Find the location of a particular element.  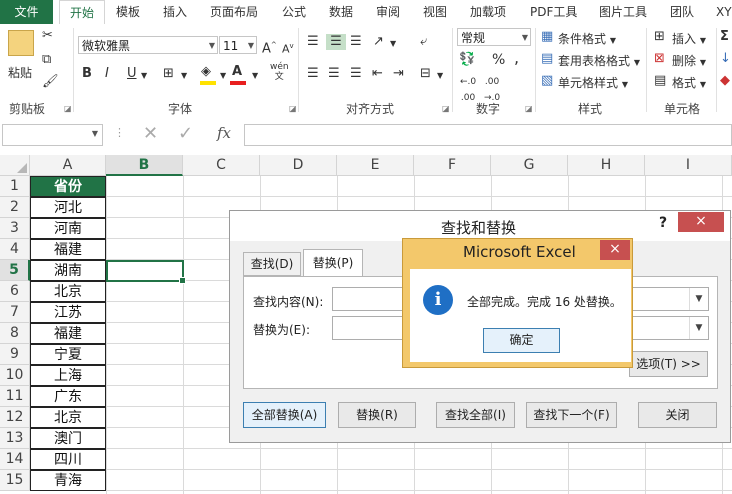

clipboard-launcher-icon: ◪ is located at coordinates (68, 108).